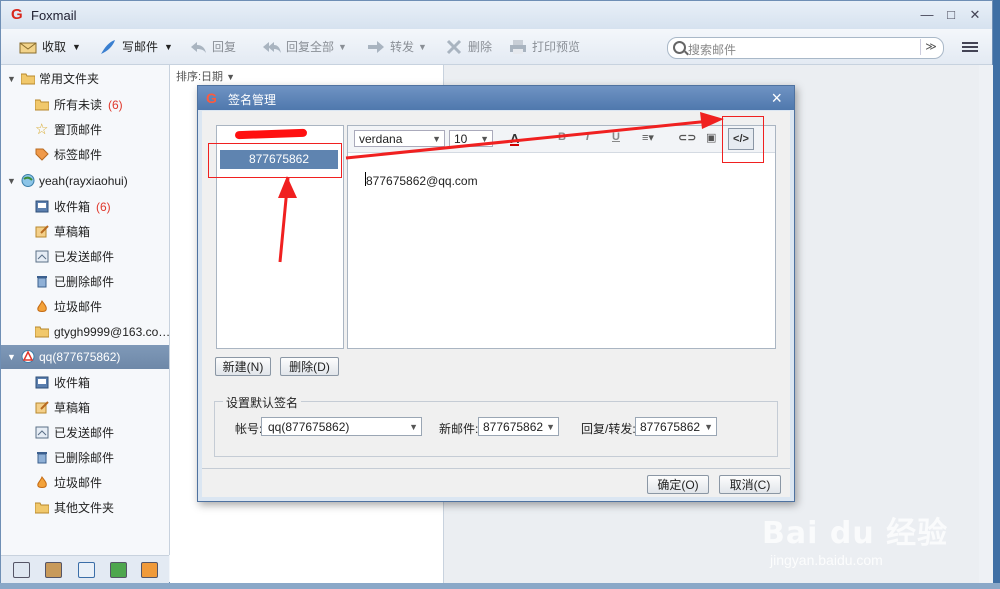 Image resolution: width=1000 pixels, height=589 pixels. Describe the element at coordinates (480, 47) in the screenshot. I see `delete-label: 删除` at that location.